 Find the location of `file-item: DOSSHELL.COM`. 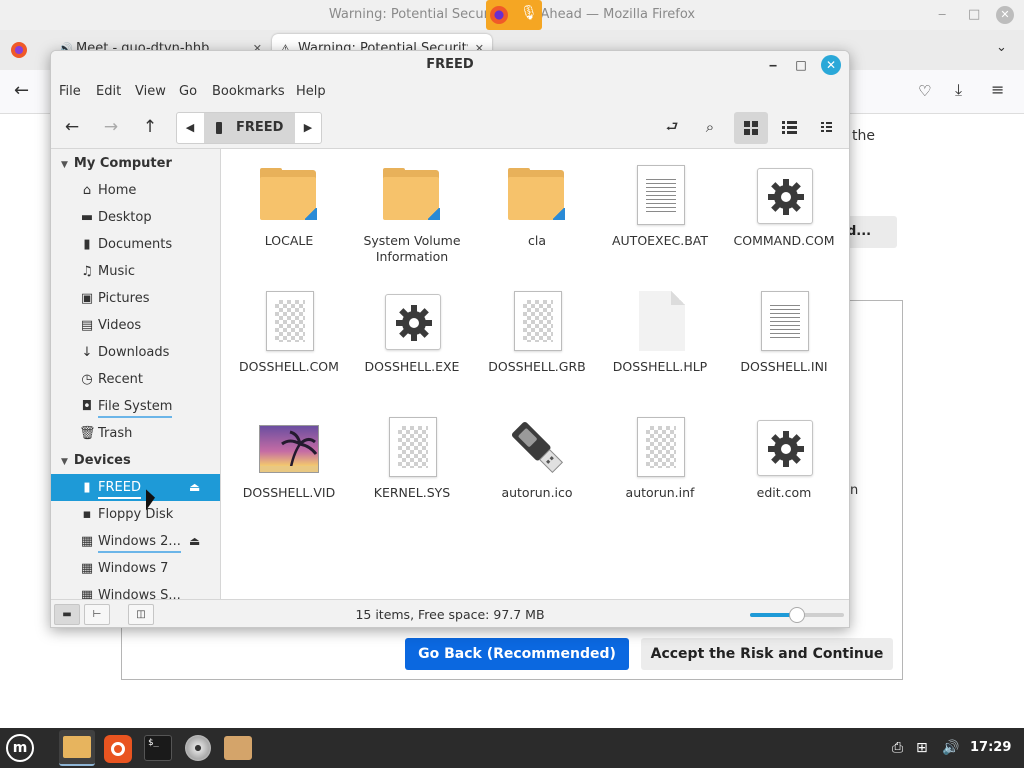

file-item: DOSSHELL.COM is located at coordinates (289, 333).